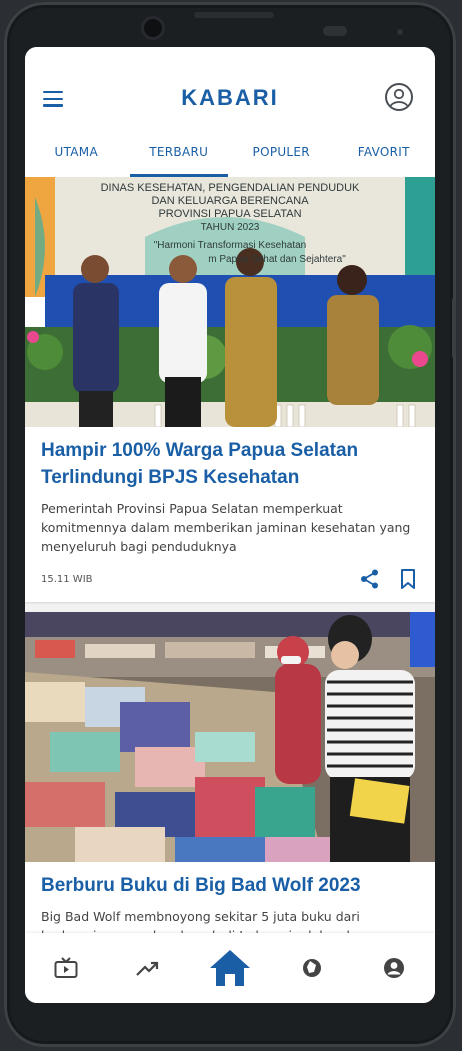 This screenshot has width=462, height=1051. Describe the element at coordinates (230, 201) in the screenshot. I see `banner-line-2: DAN KELUARGA BERENCANA` at that location.